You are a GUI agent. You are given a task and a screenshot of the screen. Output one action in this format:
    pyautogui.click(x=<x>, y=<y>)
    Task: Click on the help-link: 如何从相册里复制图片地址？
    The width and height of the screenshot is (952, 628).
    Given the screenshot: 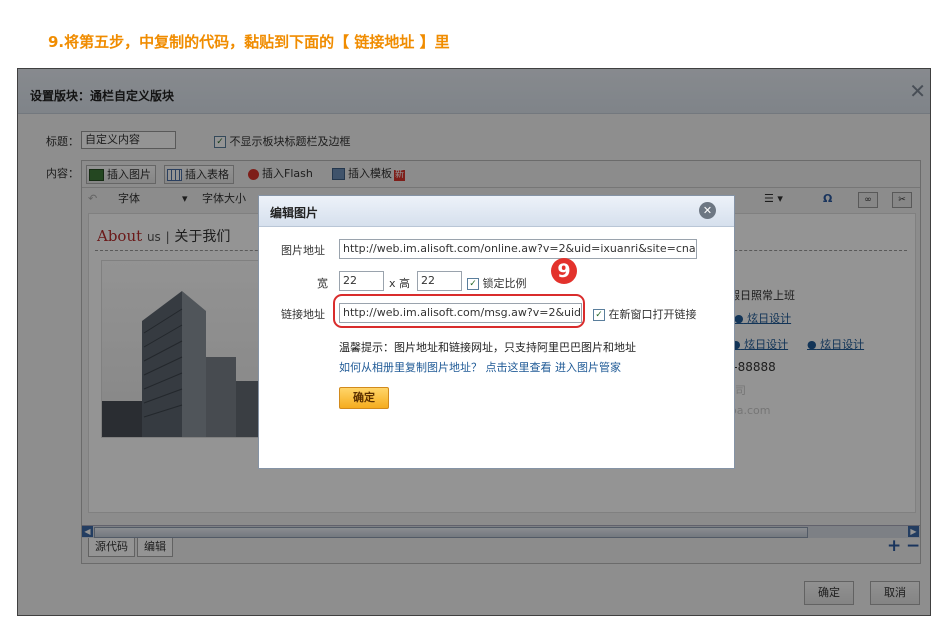 What is the action you would take?
    pyautogui.click(x=410, y=367)
    